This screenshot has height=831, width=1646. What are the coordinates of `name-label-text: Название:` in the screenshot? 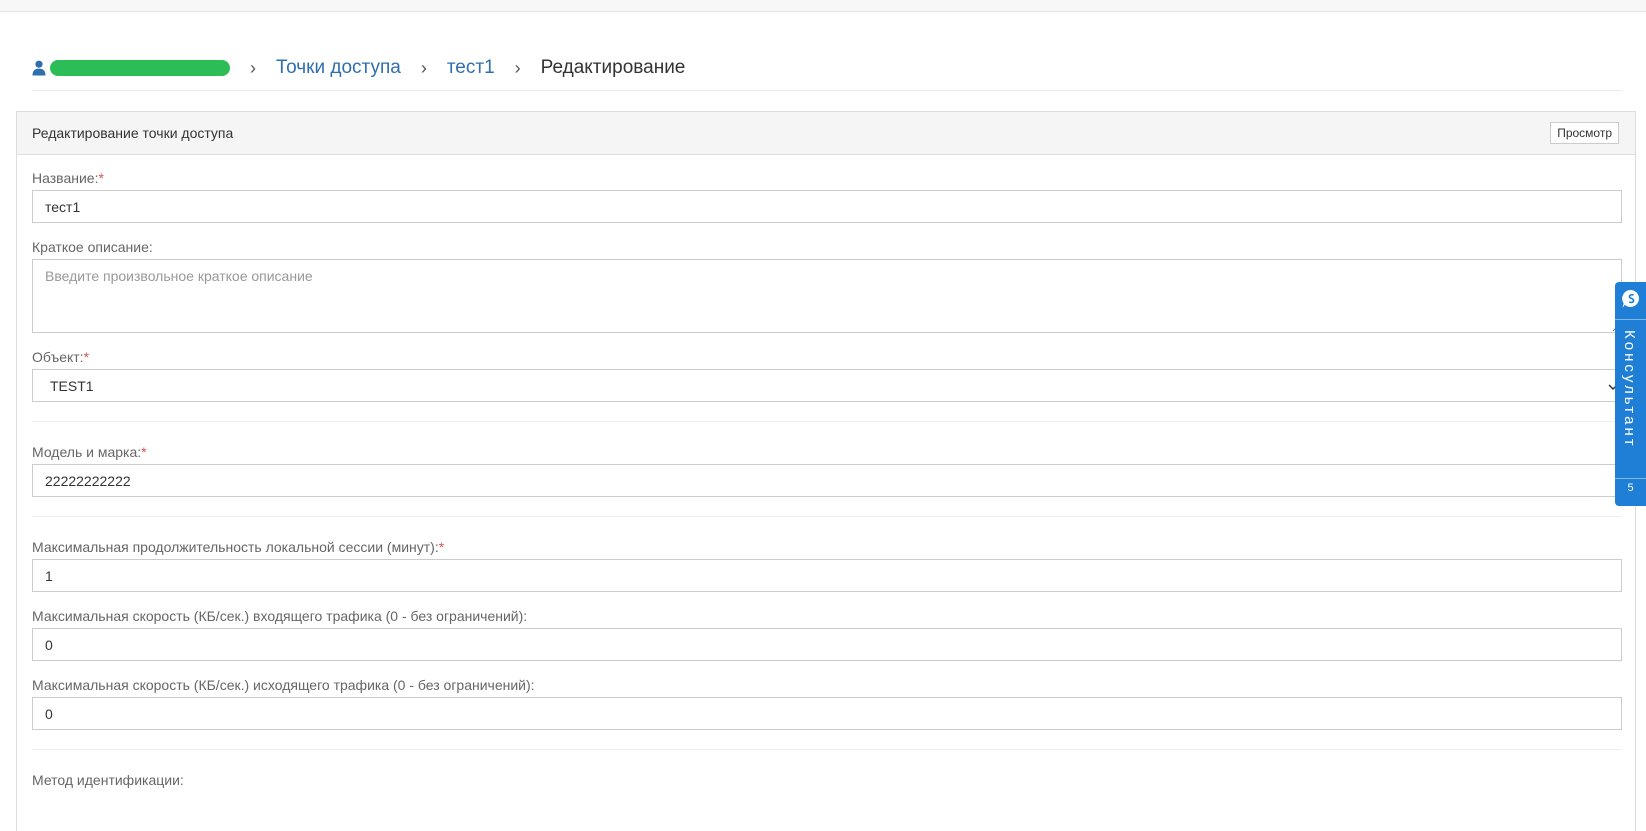 It's located at (65, 178).